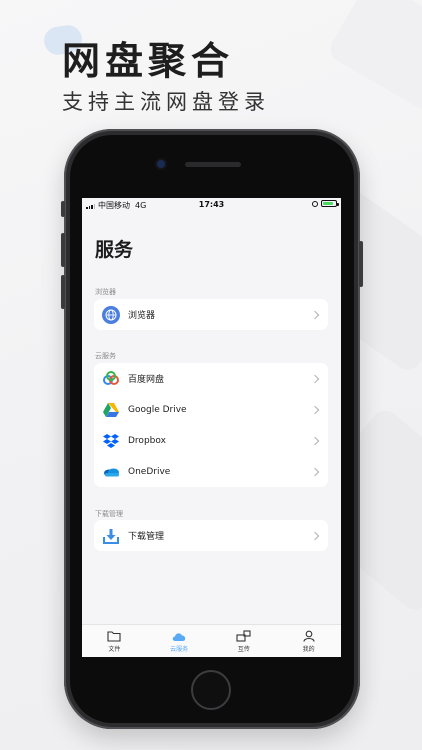 This screenshot has width=422, height=750. I want to click on volume-down-button, so click(63, 292).